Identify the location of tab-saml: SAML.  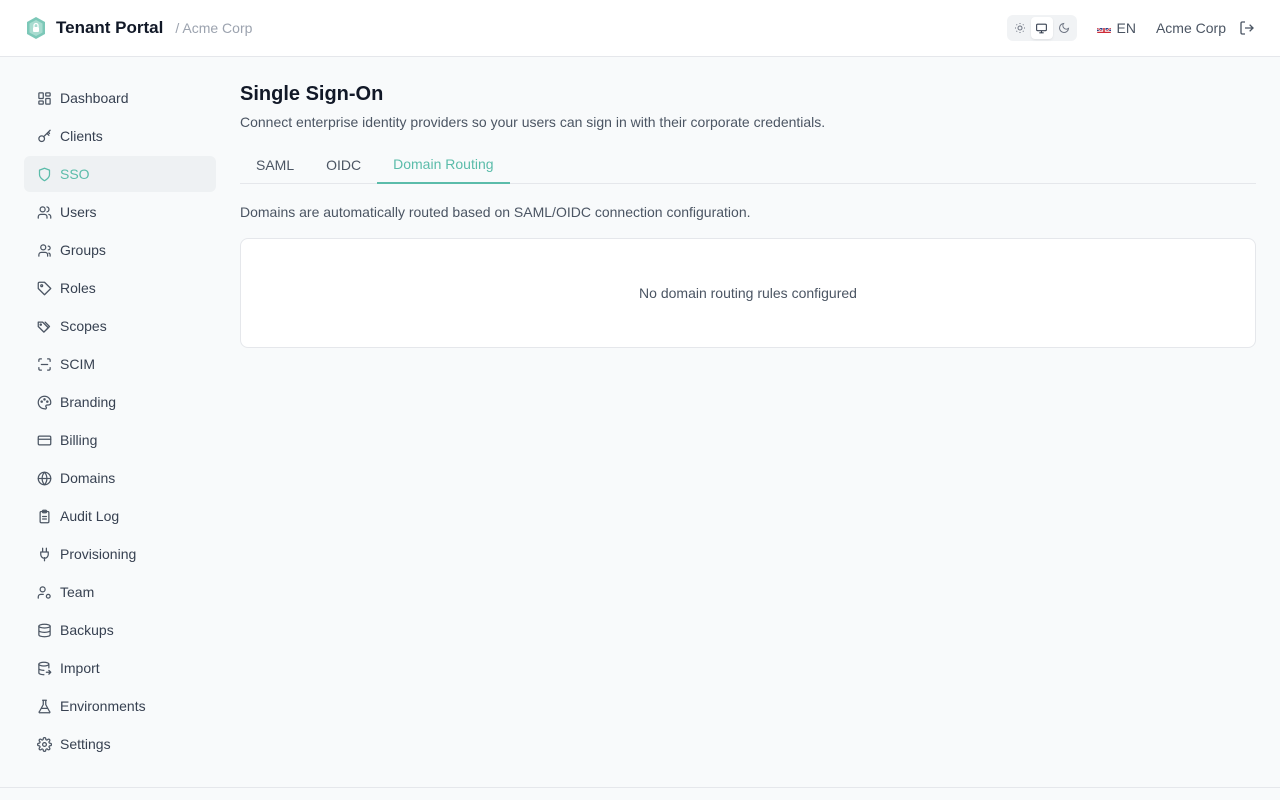
(275, 165).